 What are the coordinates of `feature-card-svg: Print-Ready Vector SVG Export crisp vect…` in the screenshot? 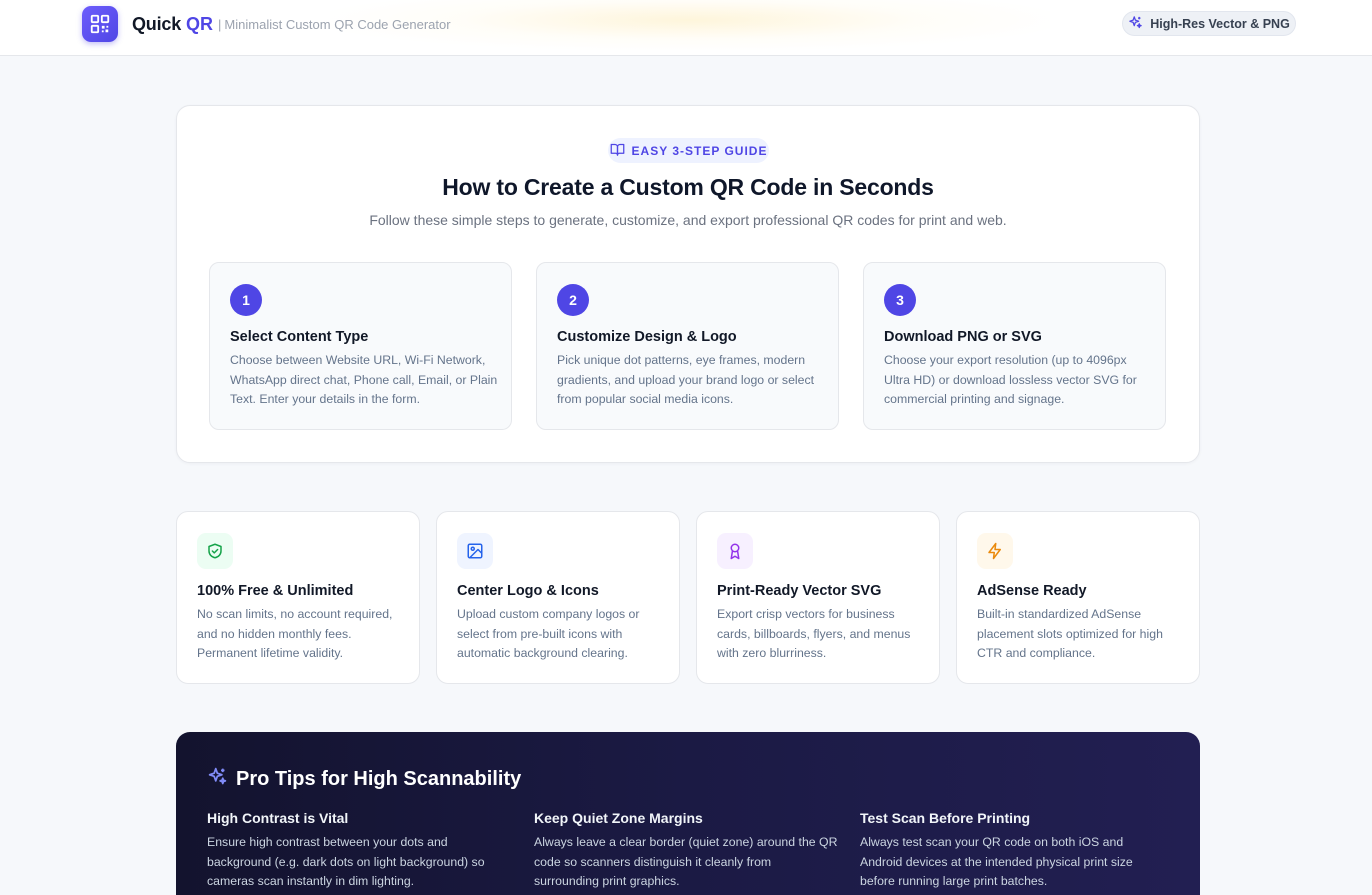 It's located at (818, 597).